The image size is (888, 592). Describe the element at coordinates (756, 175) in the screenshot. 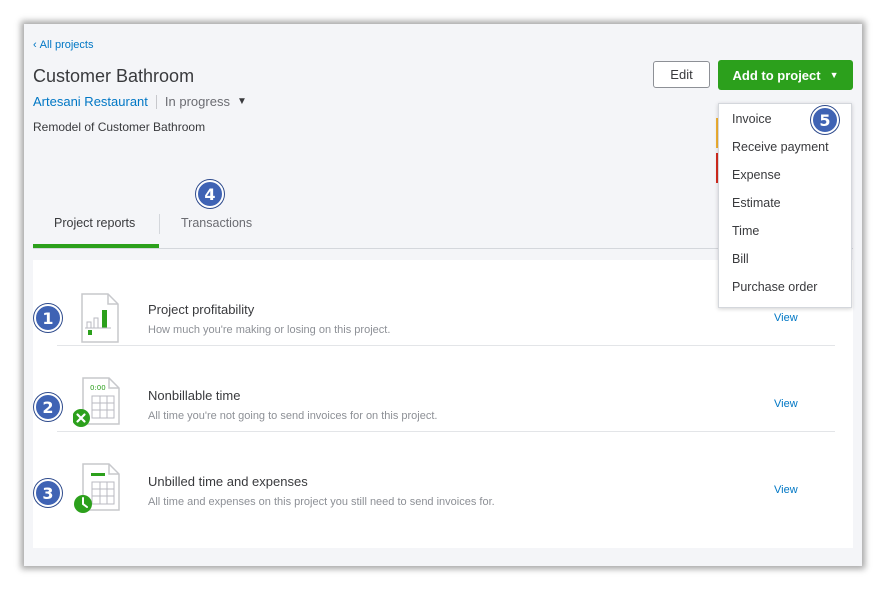

I see `menu-item-expense: Expense` at that location.